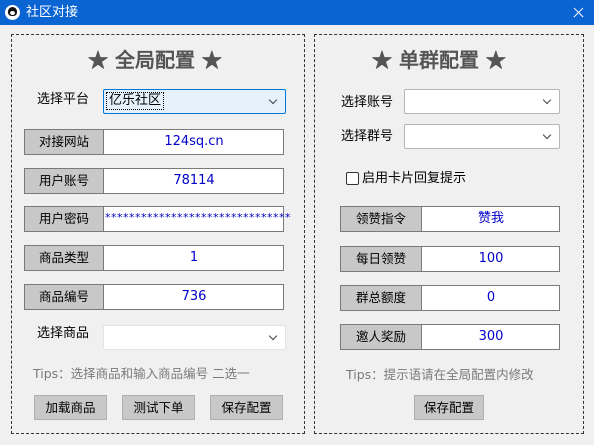 The image size is (594, 445). What do you see at coordinates (246, 407) in the screenshot?
I see `save-global-config-button: 保存配置` at bounding box center [246, 407].